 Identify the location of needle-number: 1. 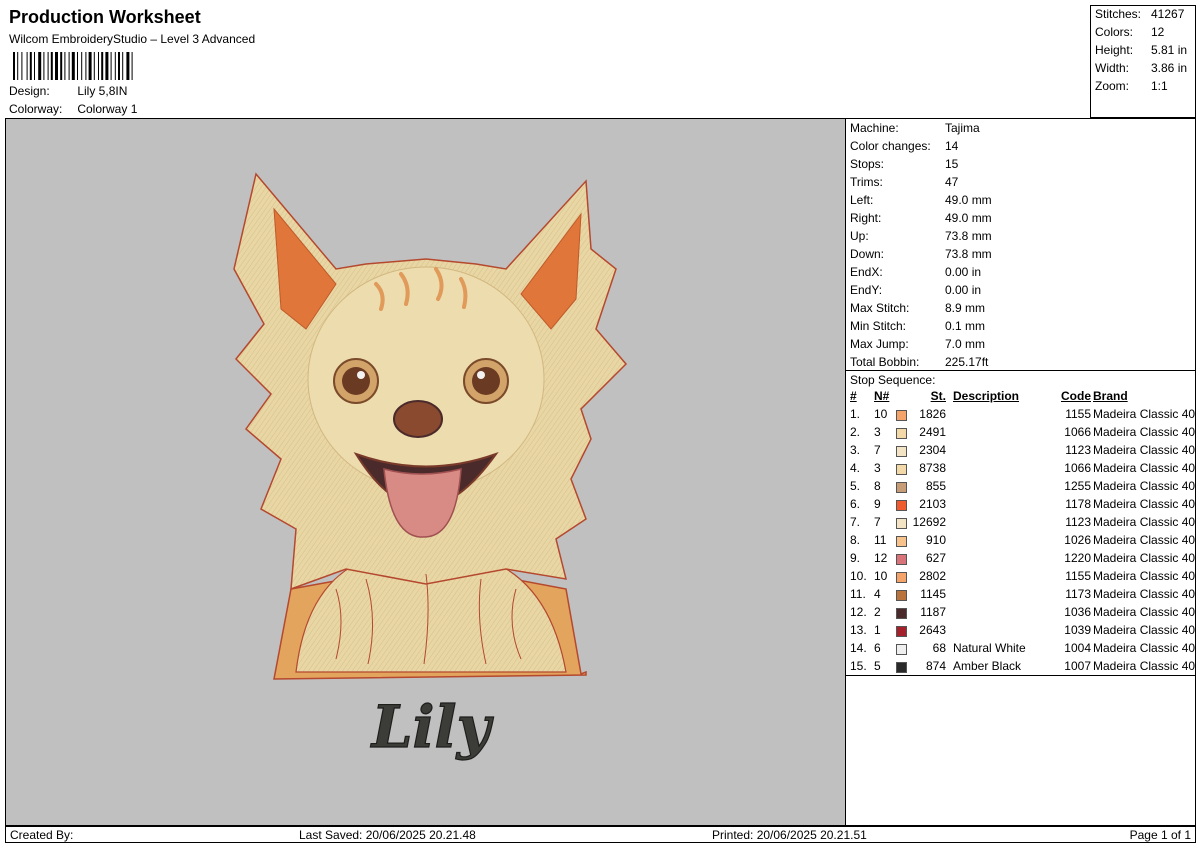
(877, 630).